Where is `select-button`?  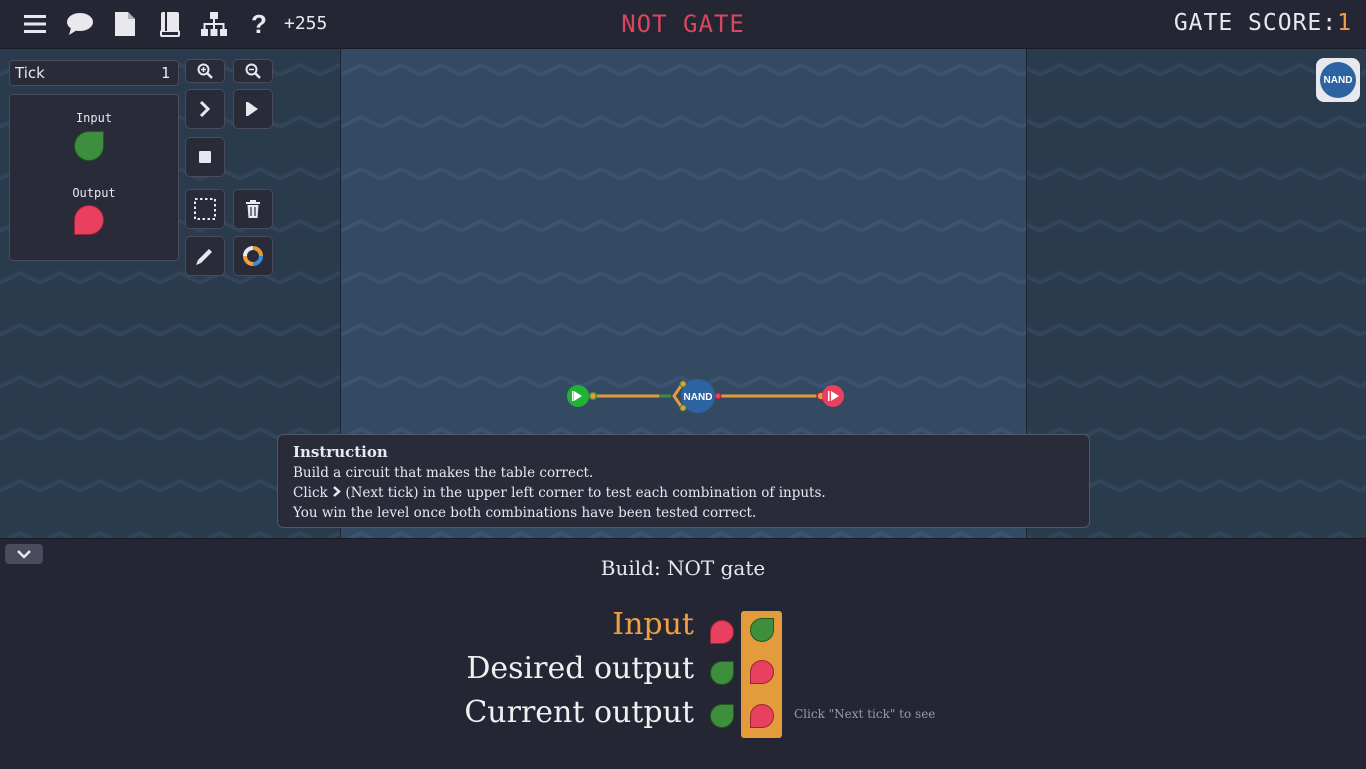
select-button is located at coordinates (205, 209).